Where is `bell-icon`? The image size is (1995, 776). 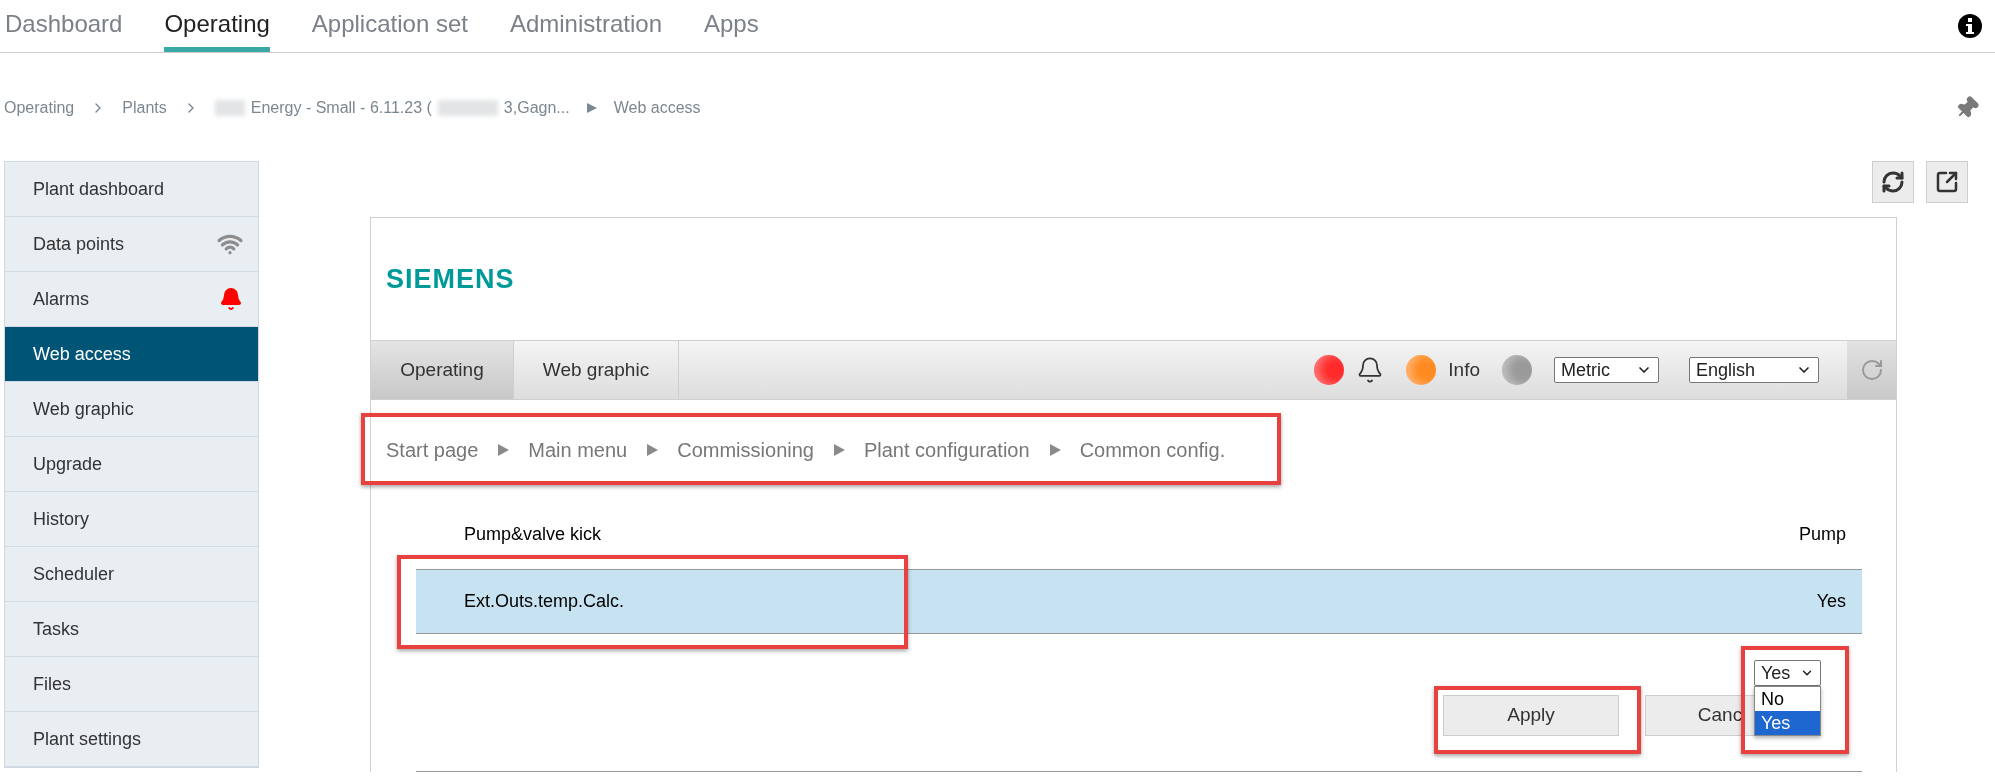
bell-icon is located at coordinates (231, 299).